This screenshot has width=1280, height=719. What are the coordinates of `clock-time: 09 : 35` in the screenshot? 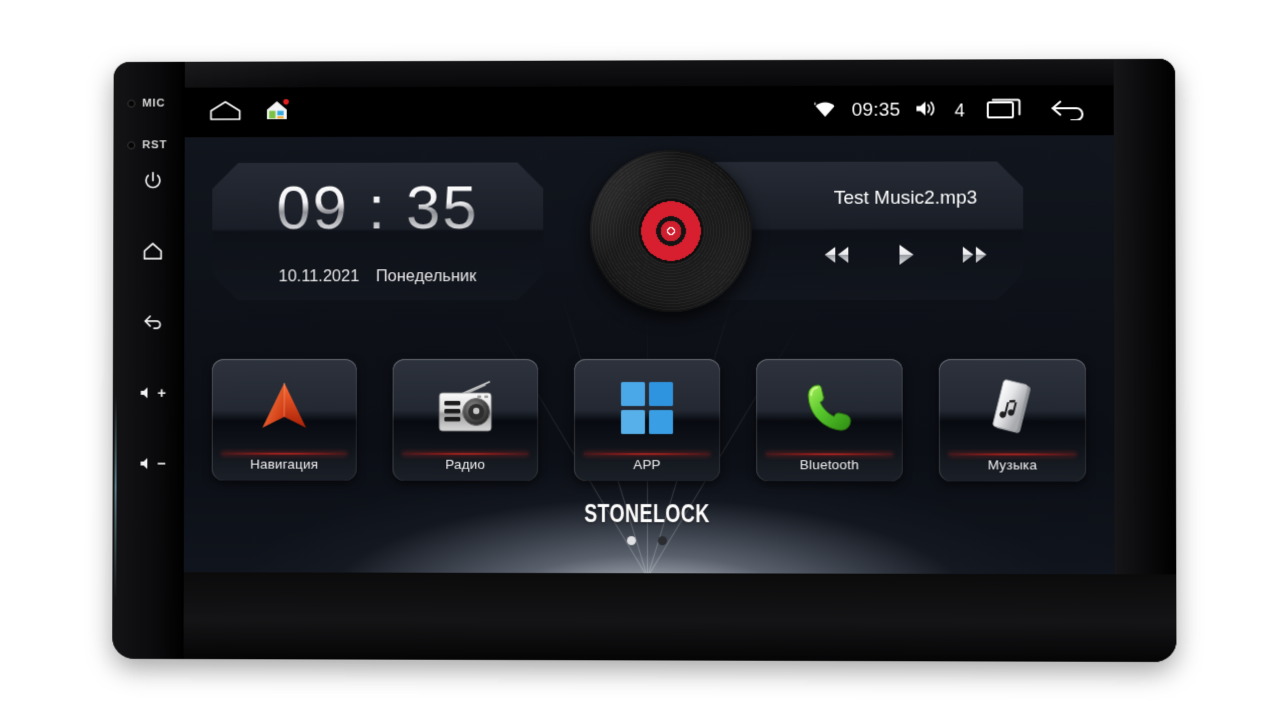 It's located at (377, 207).